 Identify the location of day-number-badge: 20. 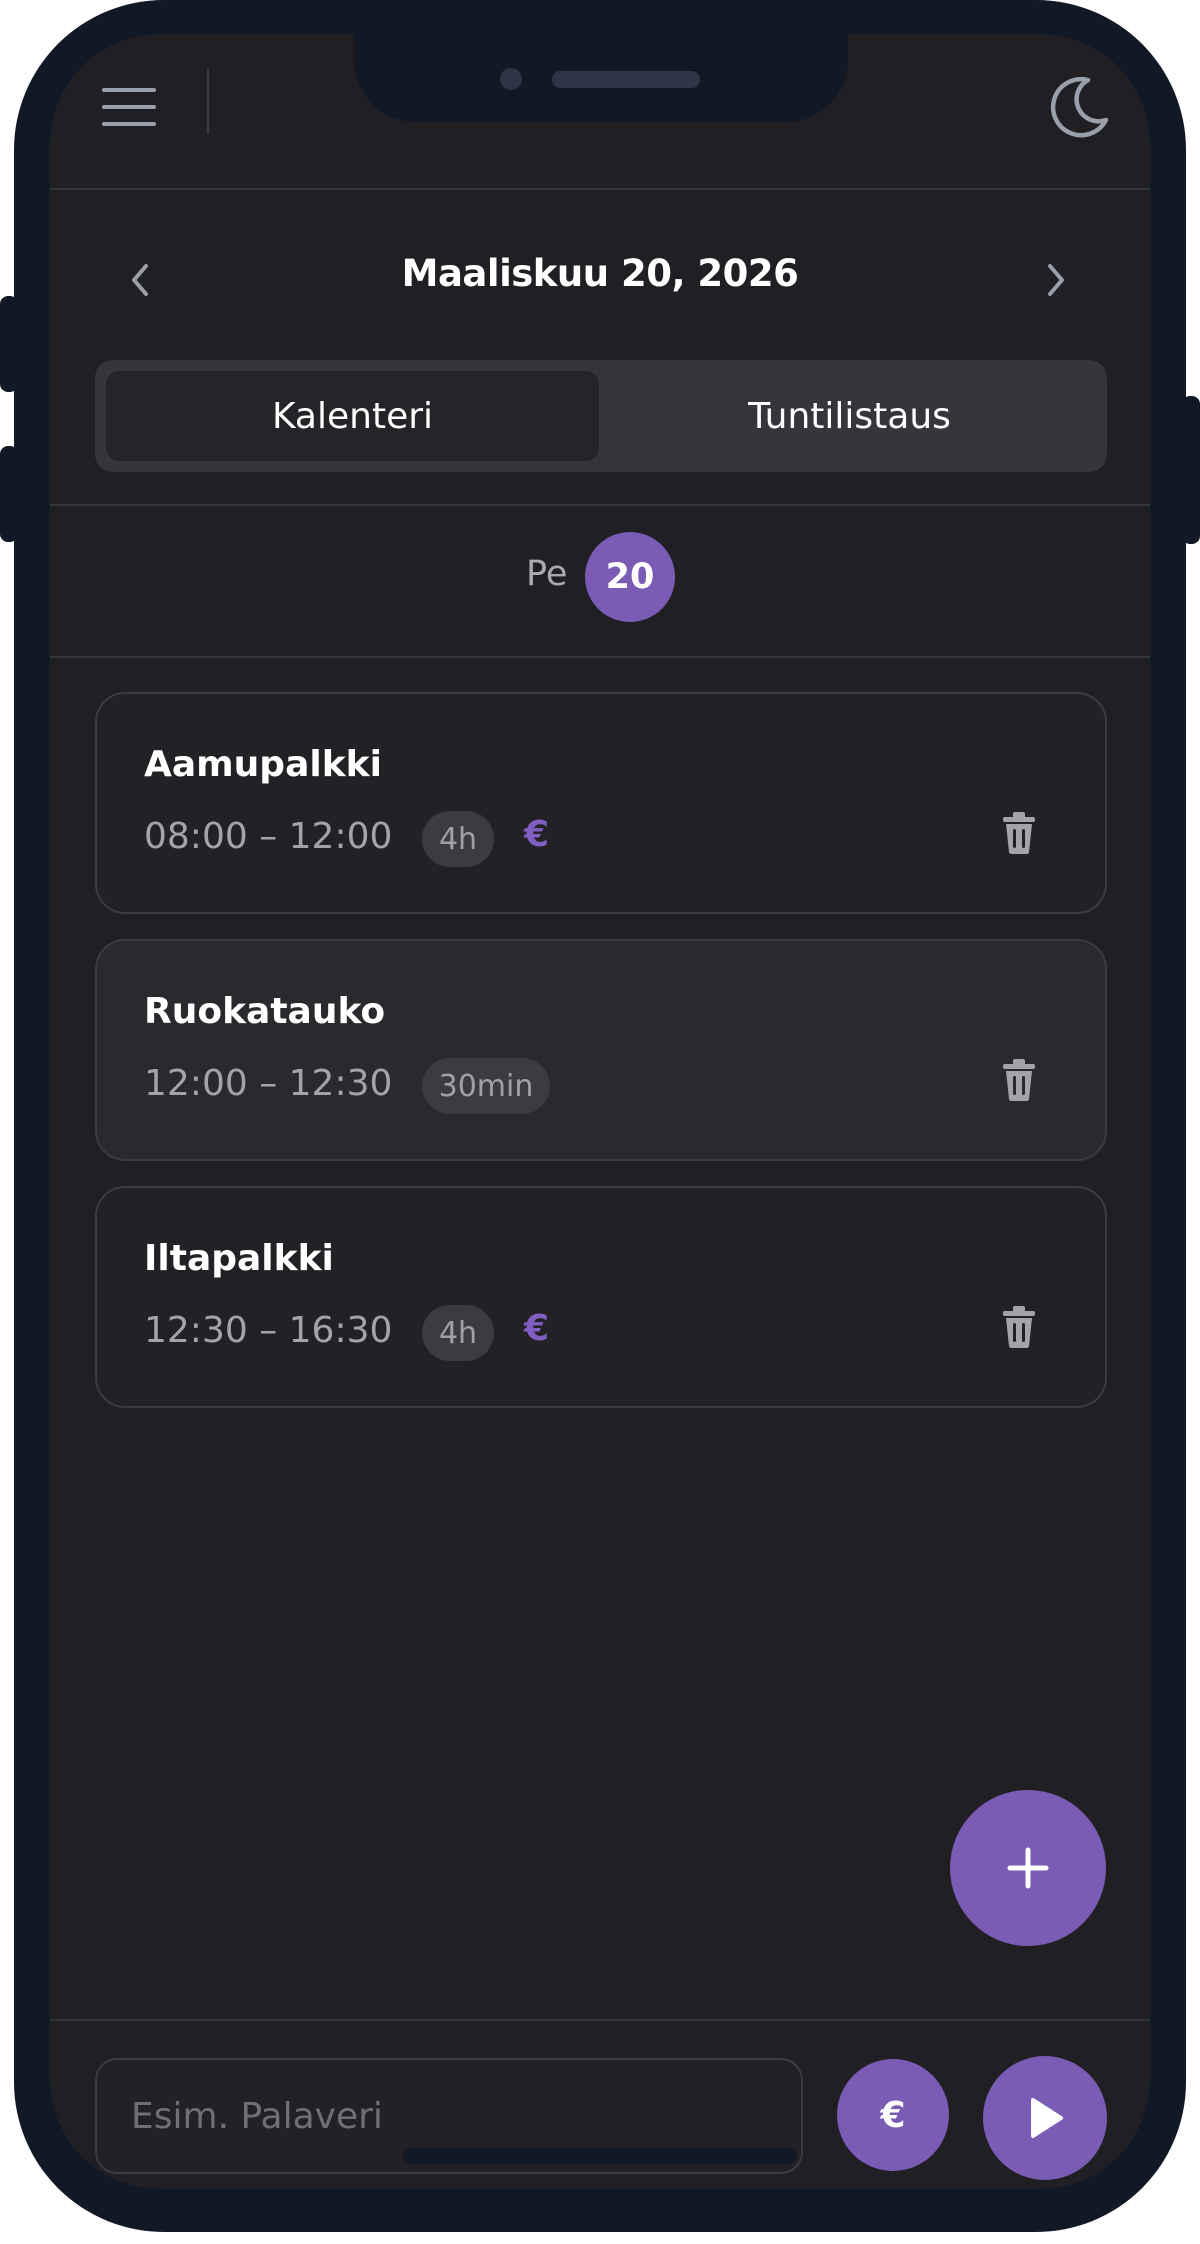
(630, 577).